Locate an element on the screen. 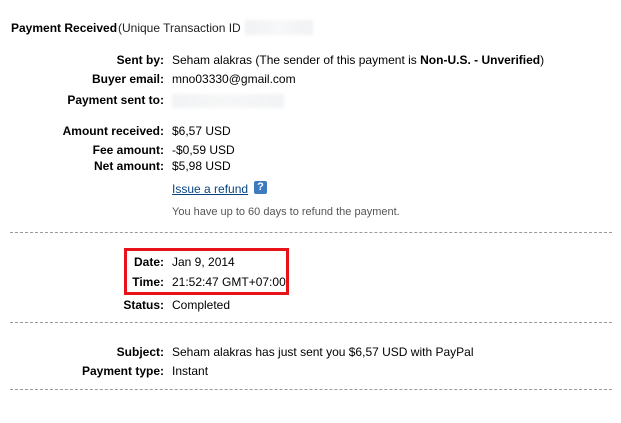 The image size is (621, 423). status-label: Status: is located at coordinates (143, 305).